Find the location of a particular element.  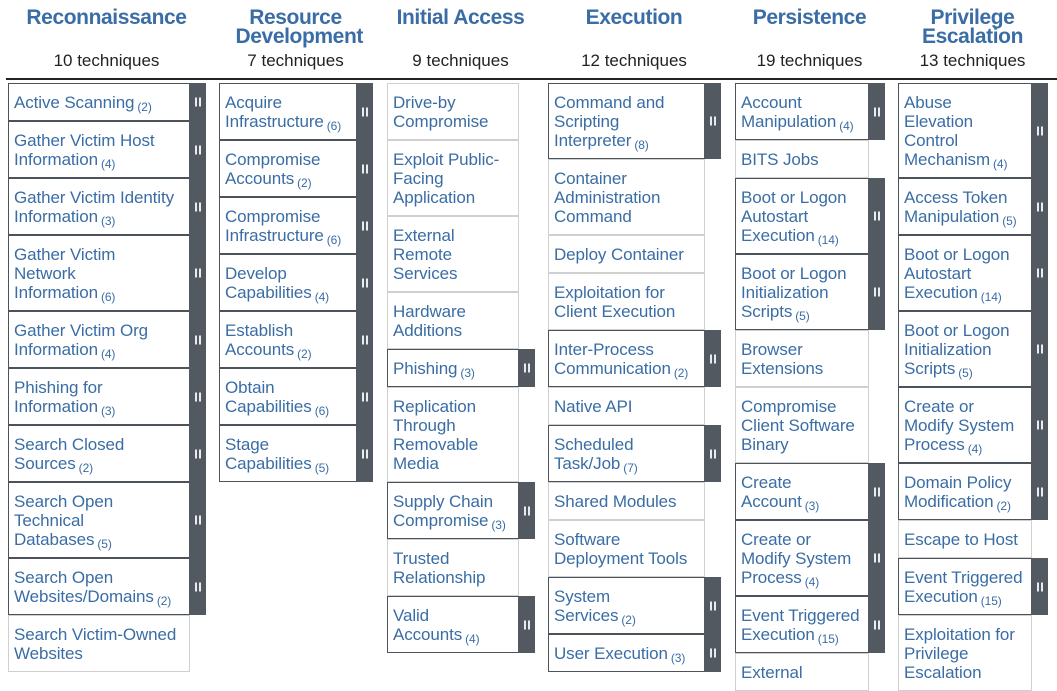

technique-label: External Remote Services is located at coordinates (454, 254).